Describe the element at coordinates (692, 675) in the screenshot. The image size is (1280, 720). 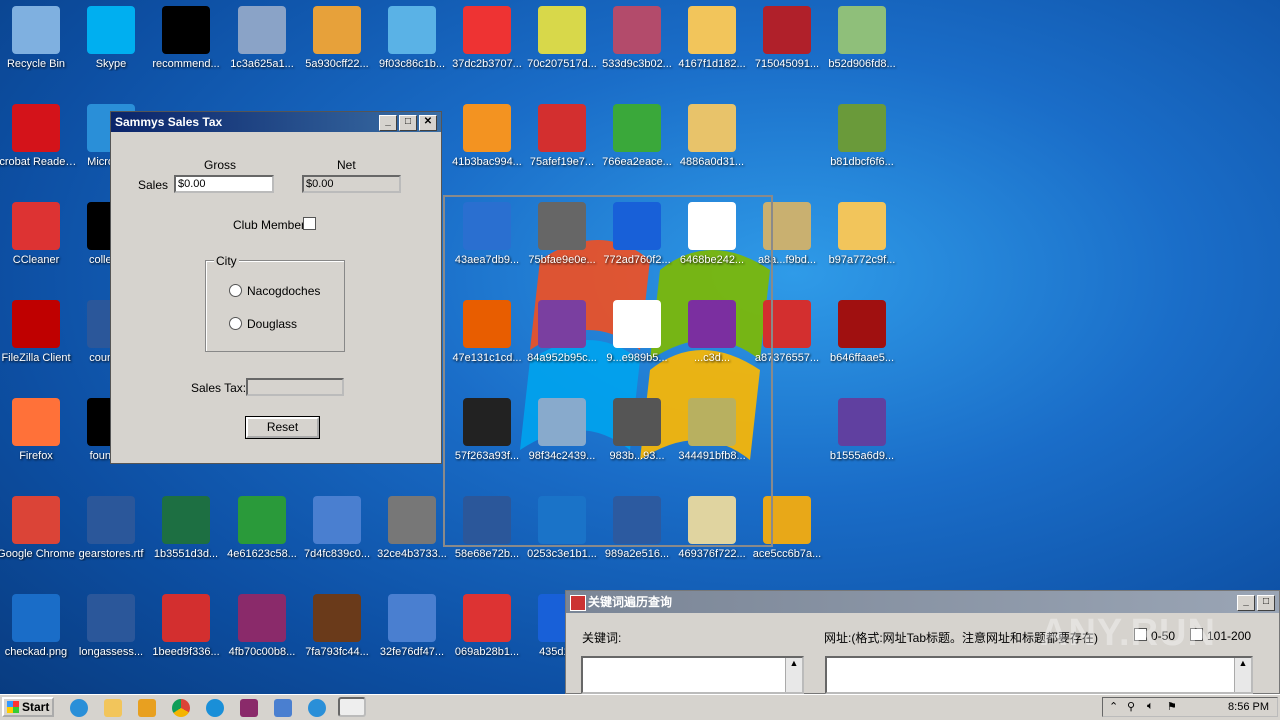
I see `keyword-textarea: ▲` at that location.